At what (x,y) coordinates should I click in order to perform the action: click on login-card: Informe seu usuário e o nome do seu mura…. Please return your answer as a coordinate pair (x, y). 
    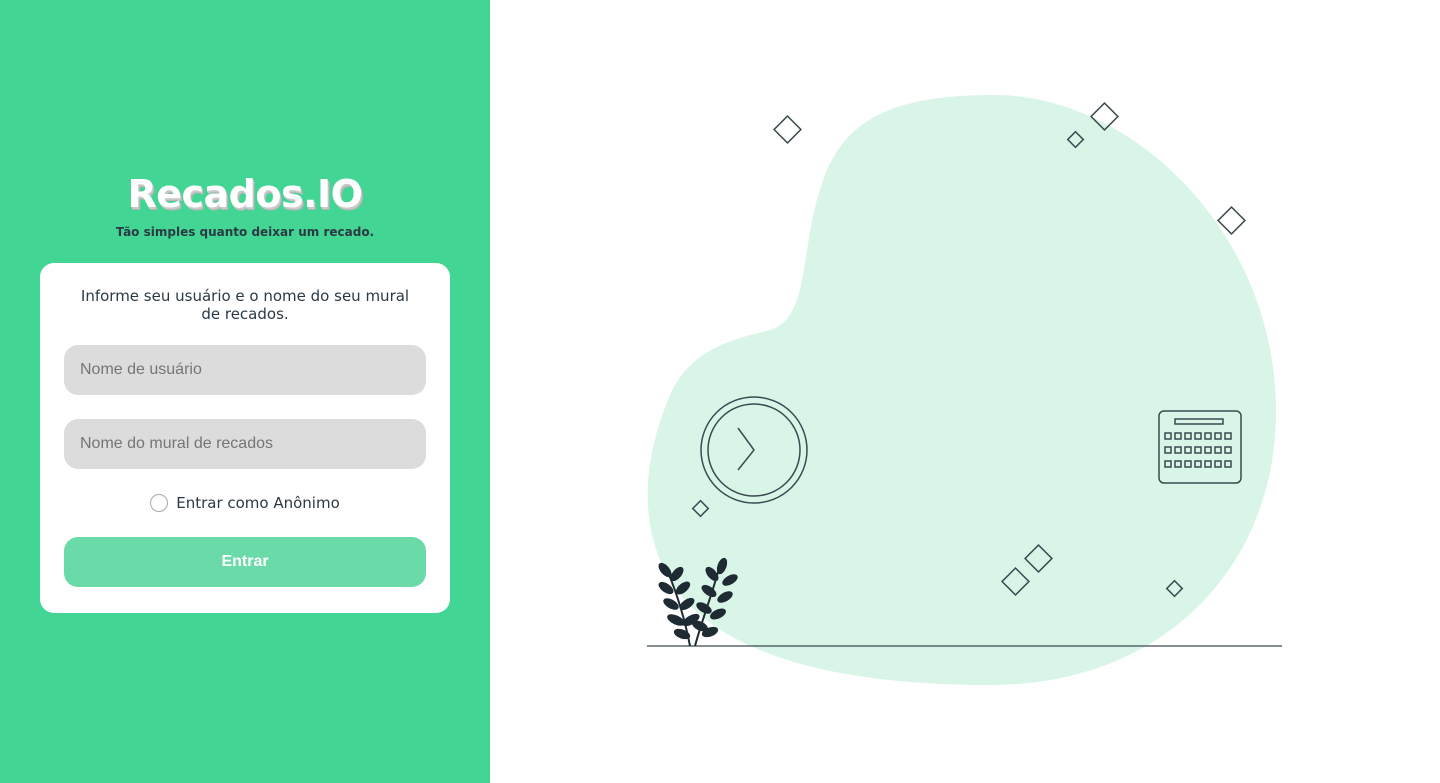
    Looking at the image, I should click on (245, 438).